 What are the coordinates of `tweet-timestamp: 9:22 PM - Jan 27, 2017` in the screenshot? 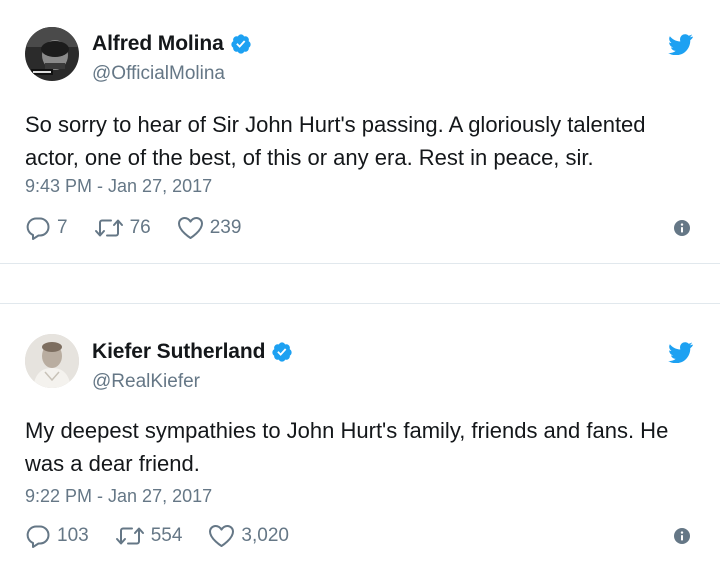 It's located at (118, 496).